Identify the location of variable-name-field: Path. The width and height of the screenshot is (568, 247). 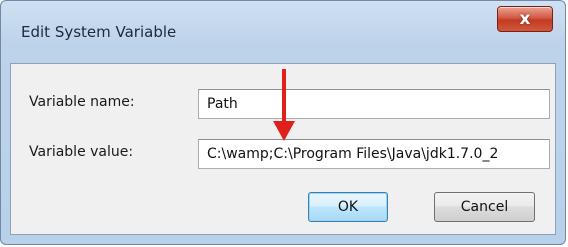
(374, 104).